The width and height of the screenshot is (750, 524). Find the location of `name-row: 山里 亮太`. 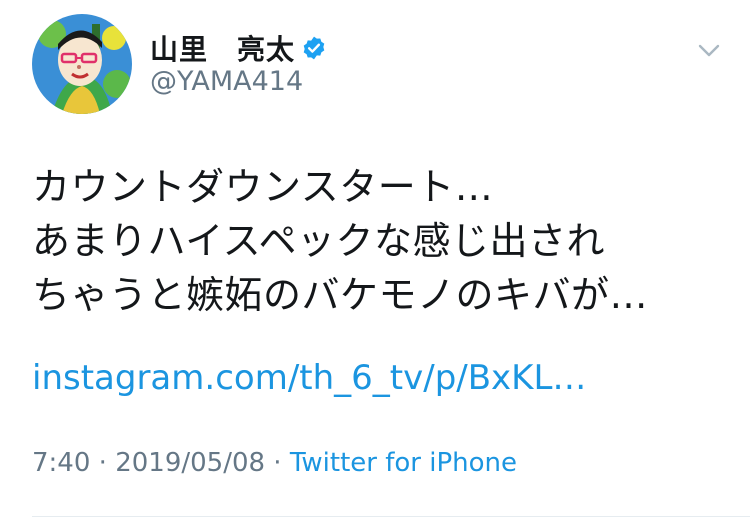

name-row: 山里 亮太 is located at coordinates (238, 48).